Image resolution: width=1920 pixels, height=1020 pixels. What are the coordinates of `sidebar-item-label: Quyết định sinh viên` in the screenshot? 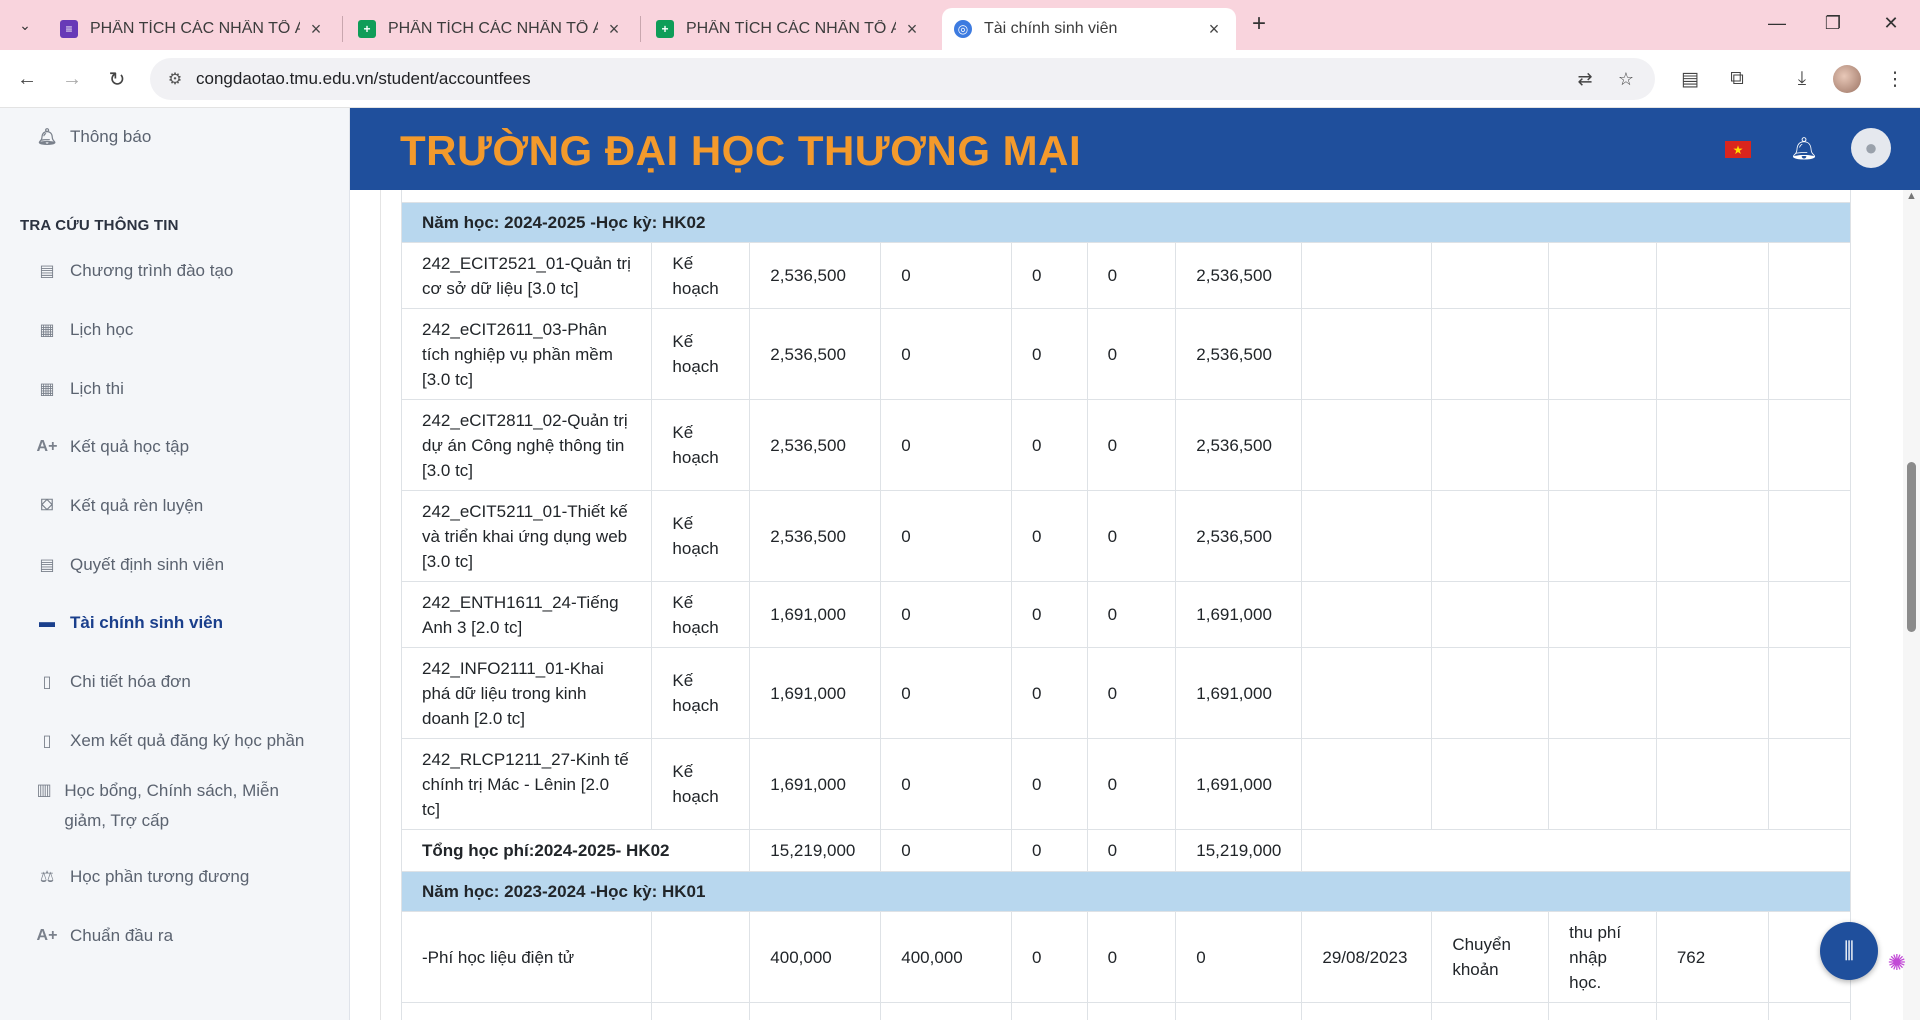 It's located at (147, 564).